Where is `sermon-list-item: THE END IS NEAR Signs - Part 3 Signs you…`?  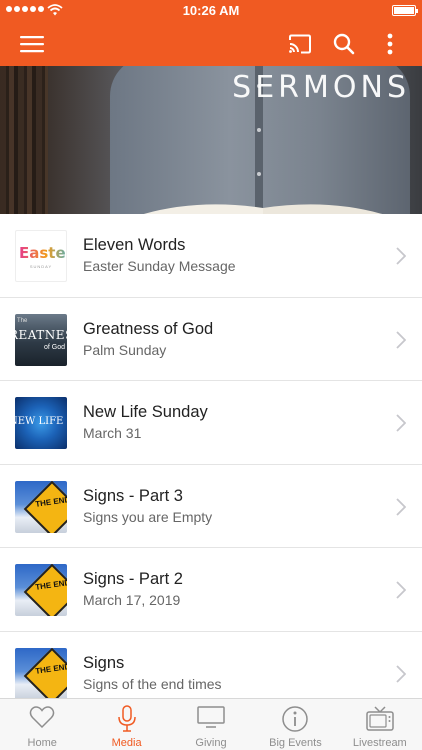
sermon-list-item: THE END IS NEAR Signs - Part 3 Signs you… is located at coordinates (211, 506).